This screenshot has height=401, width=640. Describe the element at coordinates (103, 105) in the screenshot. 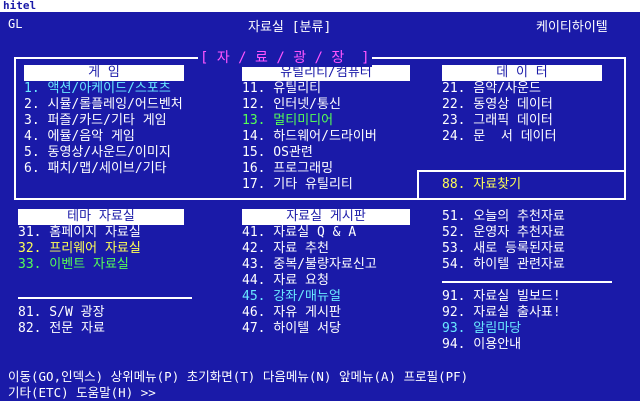

I see `menu-item-2: 2. 시뮬/롤플레잉/어드벤처` at that location.